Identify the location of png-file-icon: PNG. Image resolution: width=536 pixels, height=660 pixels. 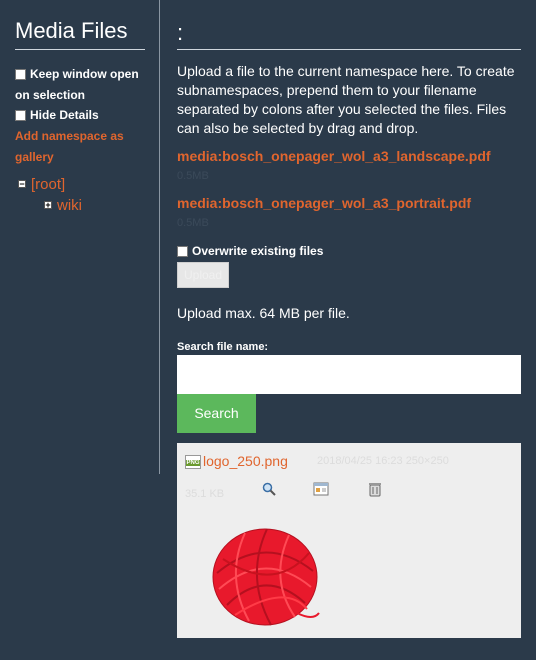
(193, 462).